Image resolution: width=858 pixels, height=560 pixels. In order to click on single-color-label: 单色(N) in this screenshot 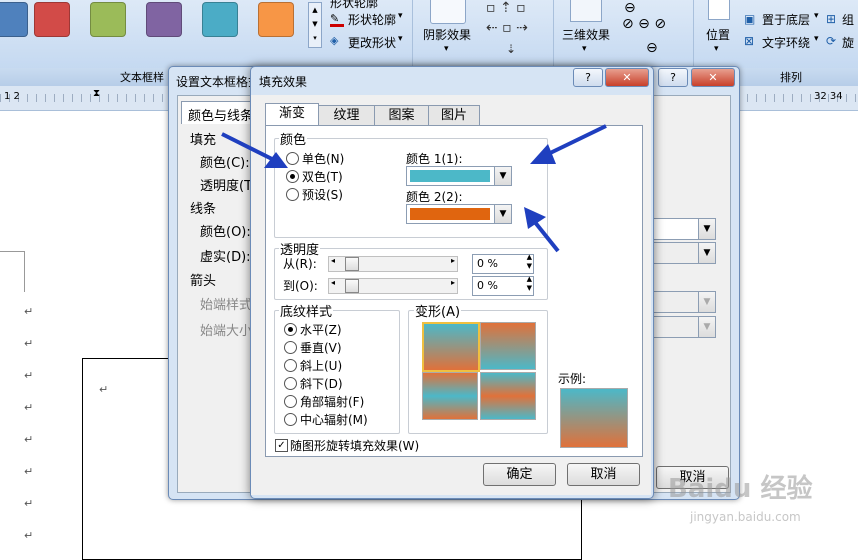, I will do `click(323, 159)`.